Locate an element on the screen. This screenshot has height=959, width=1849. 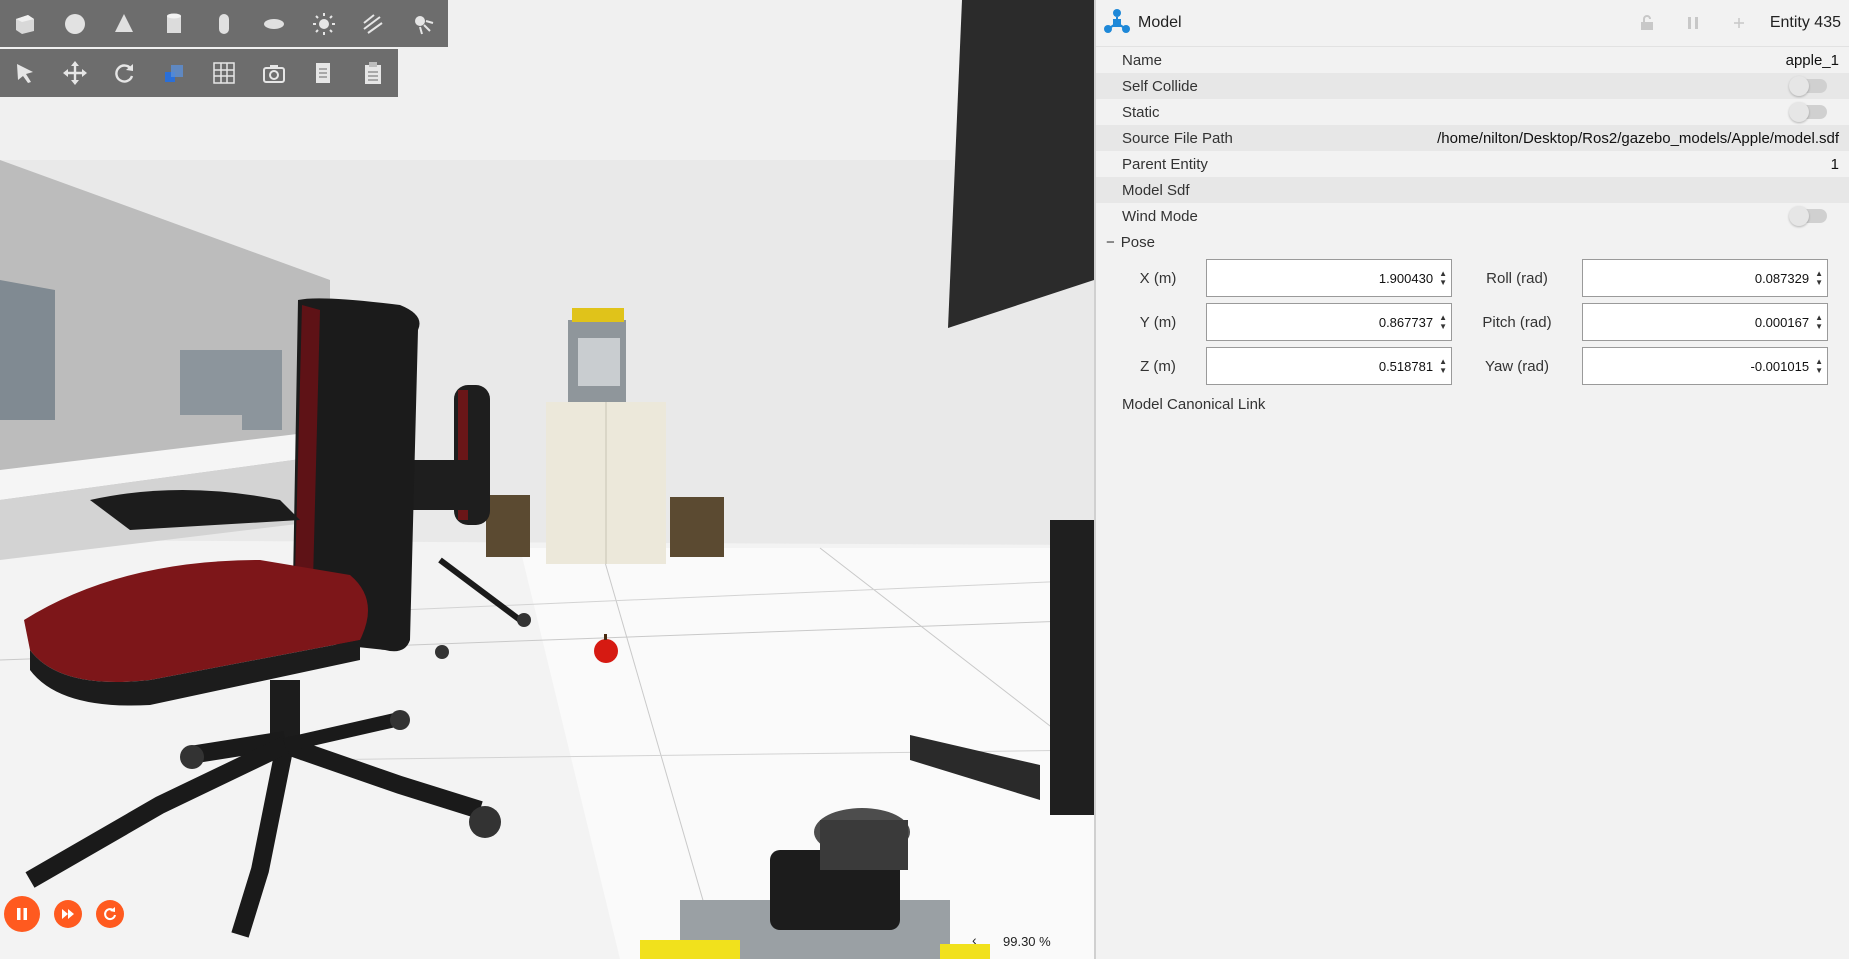
sun-icon is located at coordinates (324, 24).